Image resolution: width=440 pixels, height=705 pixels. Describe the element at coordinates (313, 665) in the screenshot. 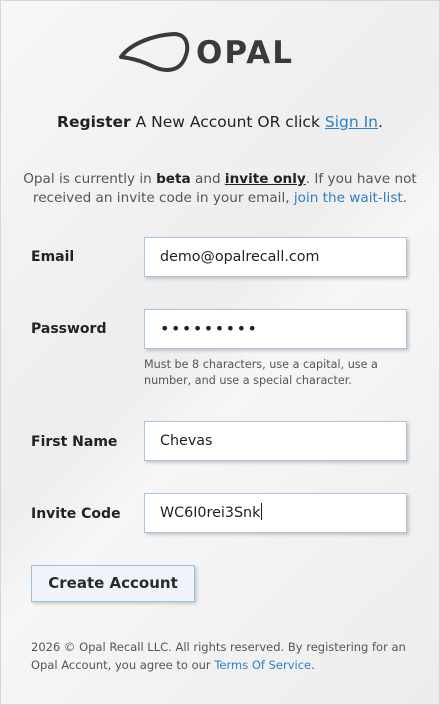

I see `footer-end: .` at that location.